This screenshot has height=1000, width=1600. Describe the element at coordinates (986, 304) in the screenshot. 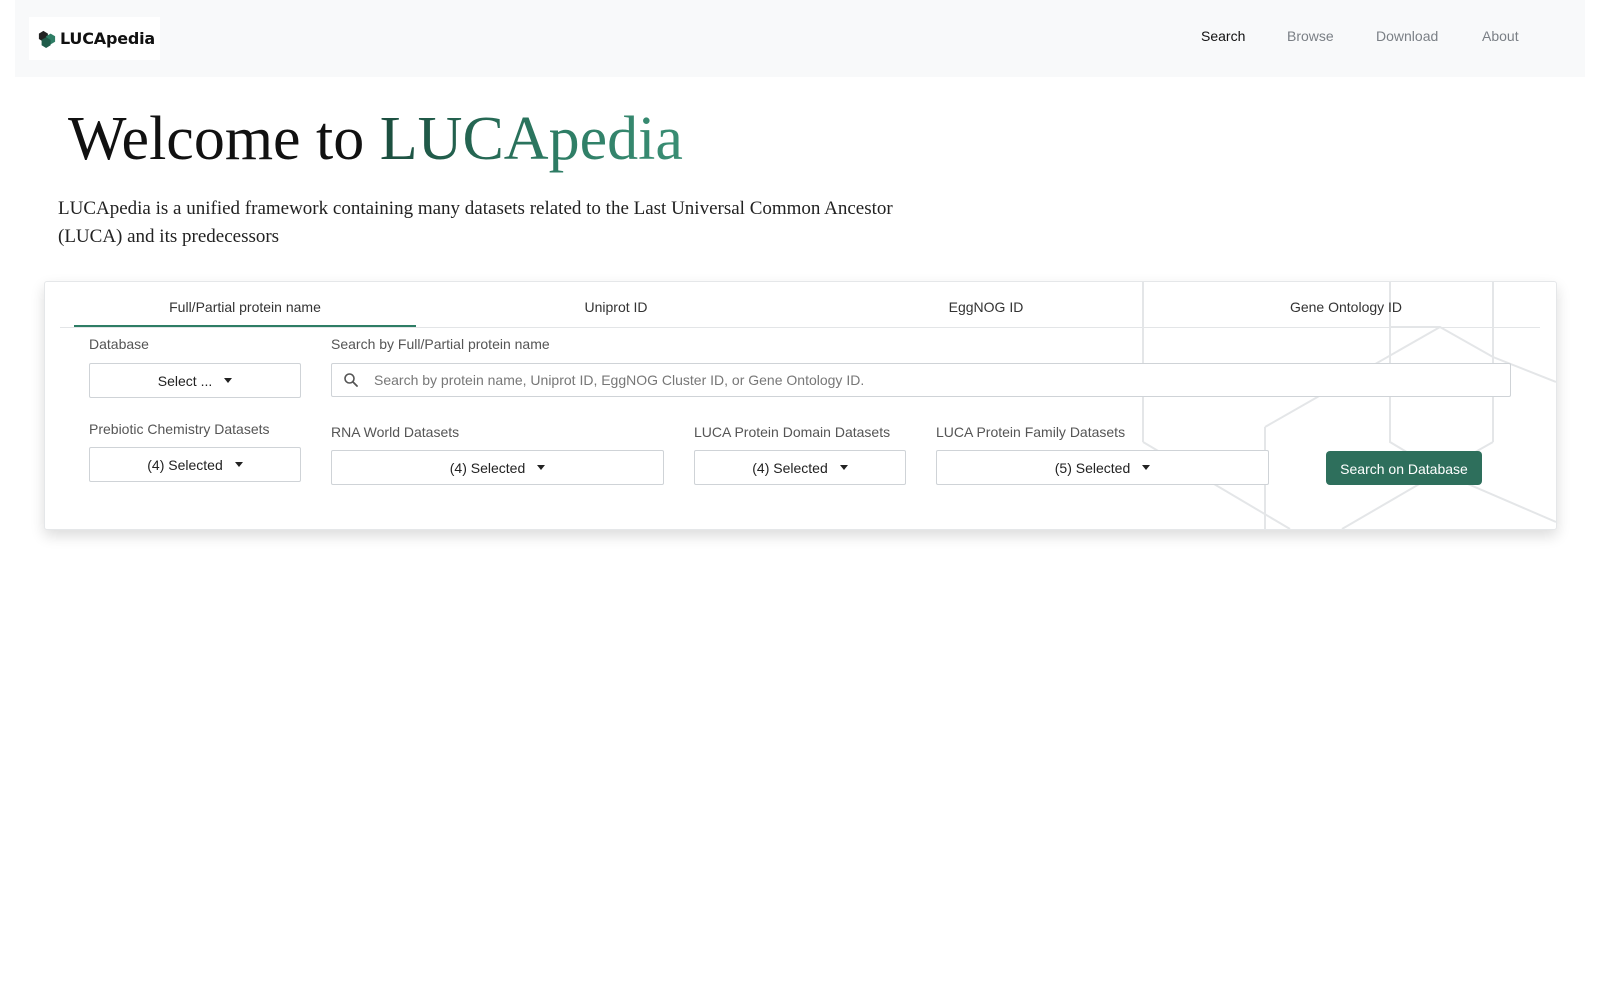

I see `tab-eggnog-id: EggNOG ID` at that location.